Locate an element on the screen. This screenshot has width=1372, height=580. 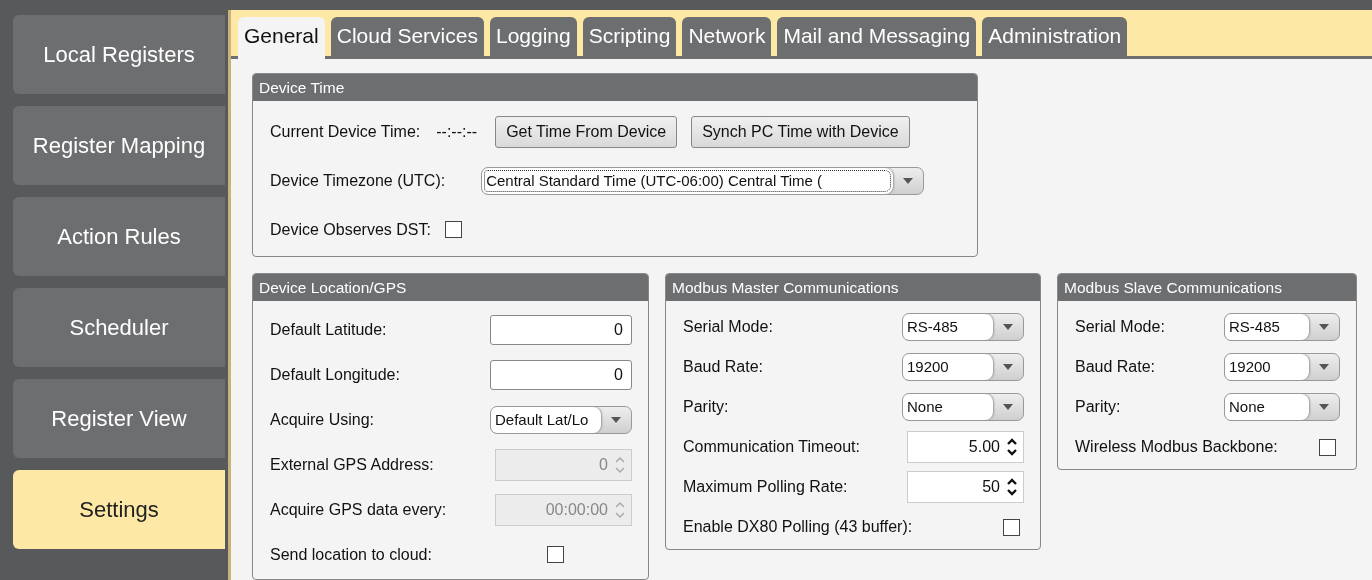
field-label: Device Timezone (UTC): is located at coordinates (358, 180).